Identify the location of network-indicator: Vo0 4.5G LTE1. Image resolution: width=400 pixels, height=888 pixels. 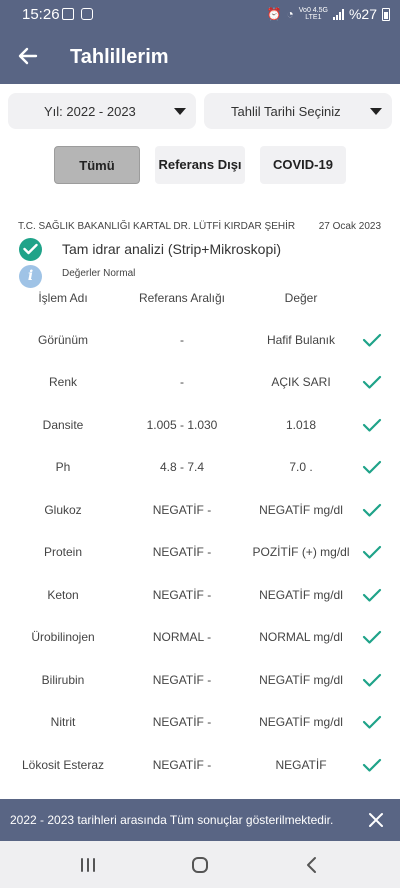
(313, 14).